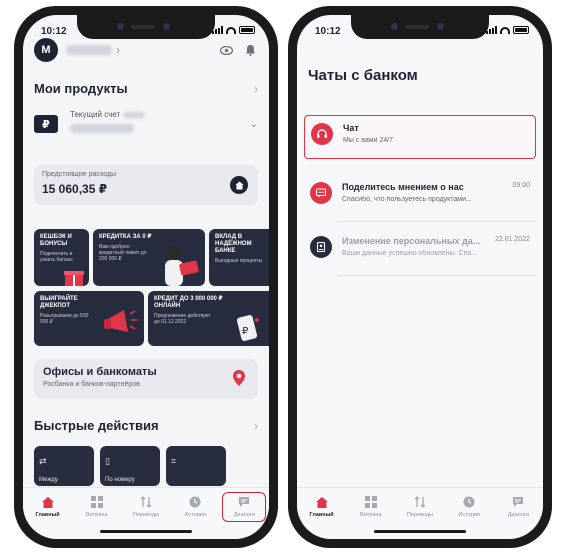 The height and width of the screenshot is (554, 561). Describe the element at coordinates (188, 302) in the screenshot. I see `banner-title: Кредит до 3 000 000 ₽ онлайн` at that location.